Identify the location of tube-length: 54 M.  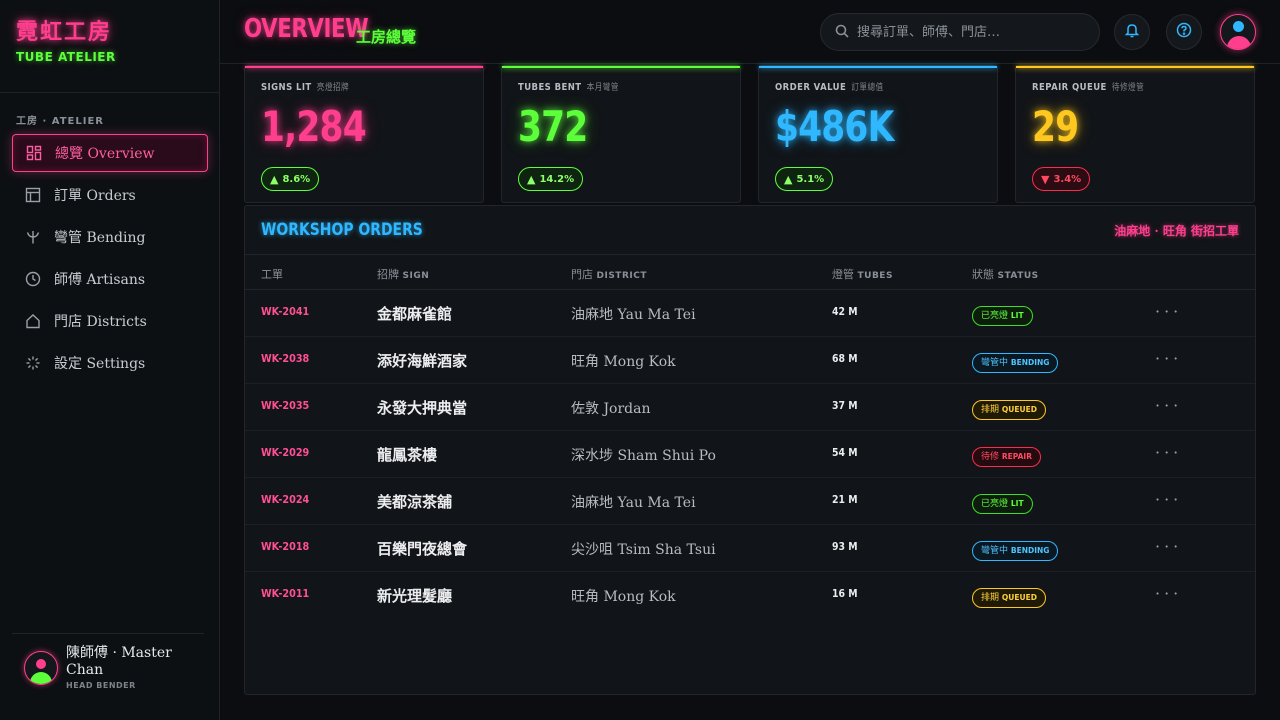
(845, 452).